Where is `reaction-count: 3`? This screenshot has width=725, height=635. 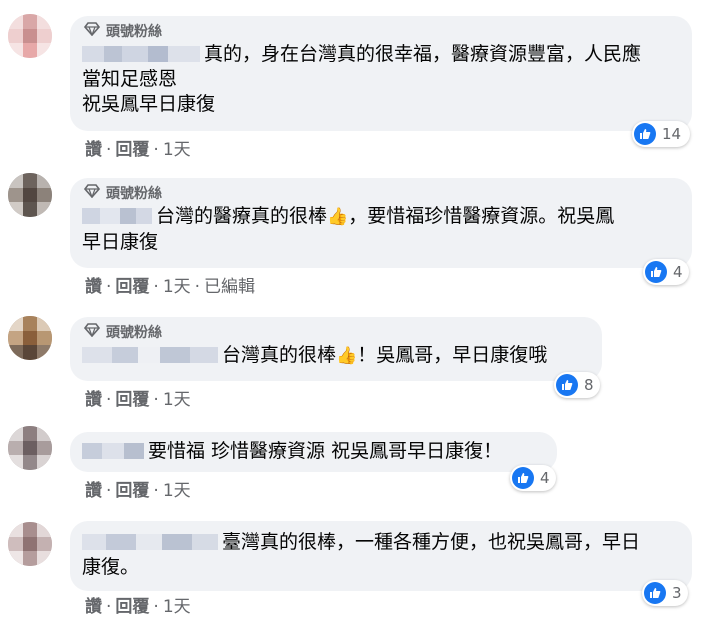
reaction-count: 3 is located at coordinates (665, 593).